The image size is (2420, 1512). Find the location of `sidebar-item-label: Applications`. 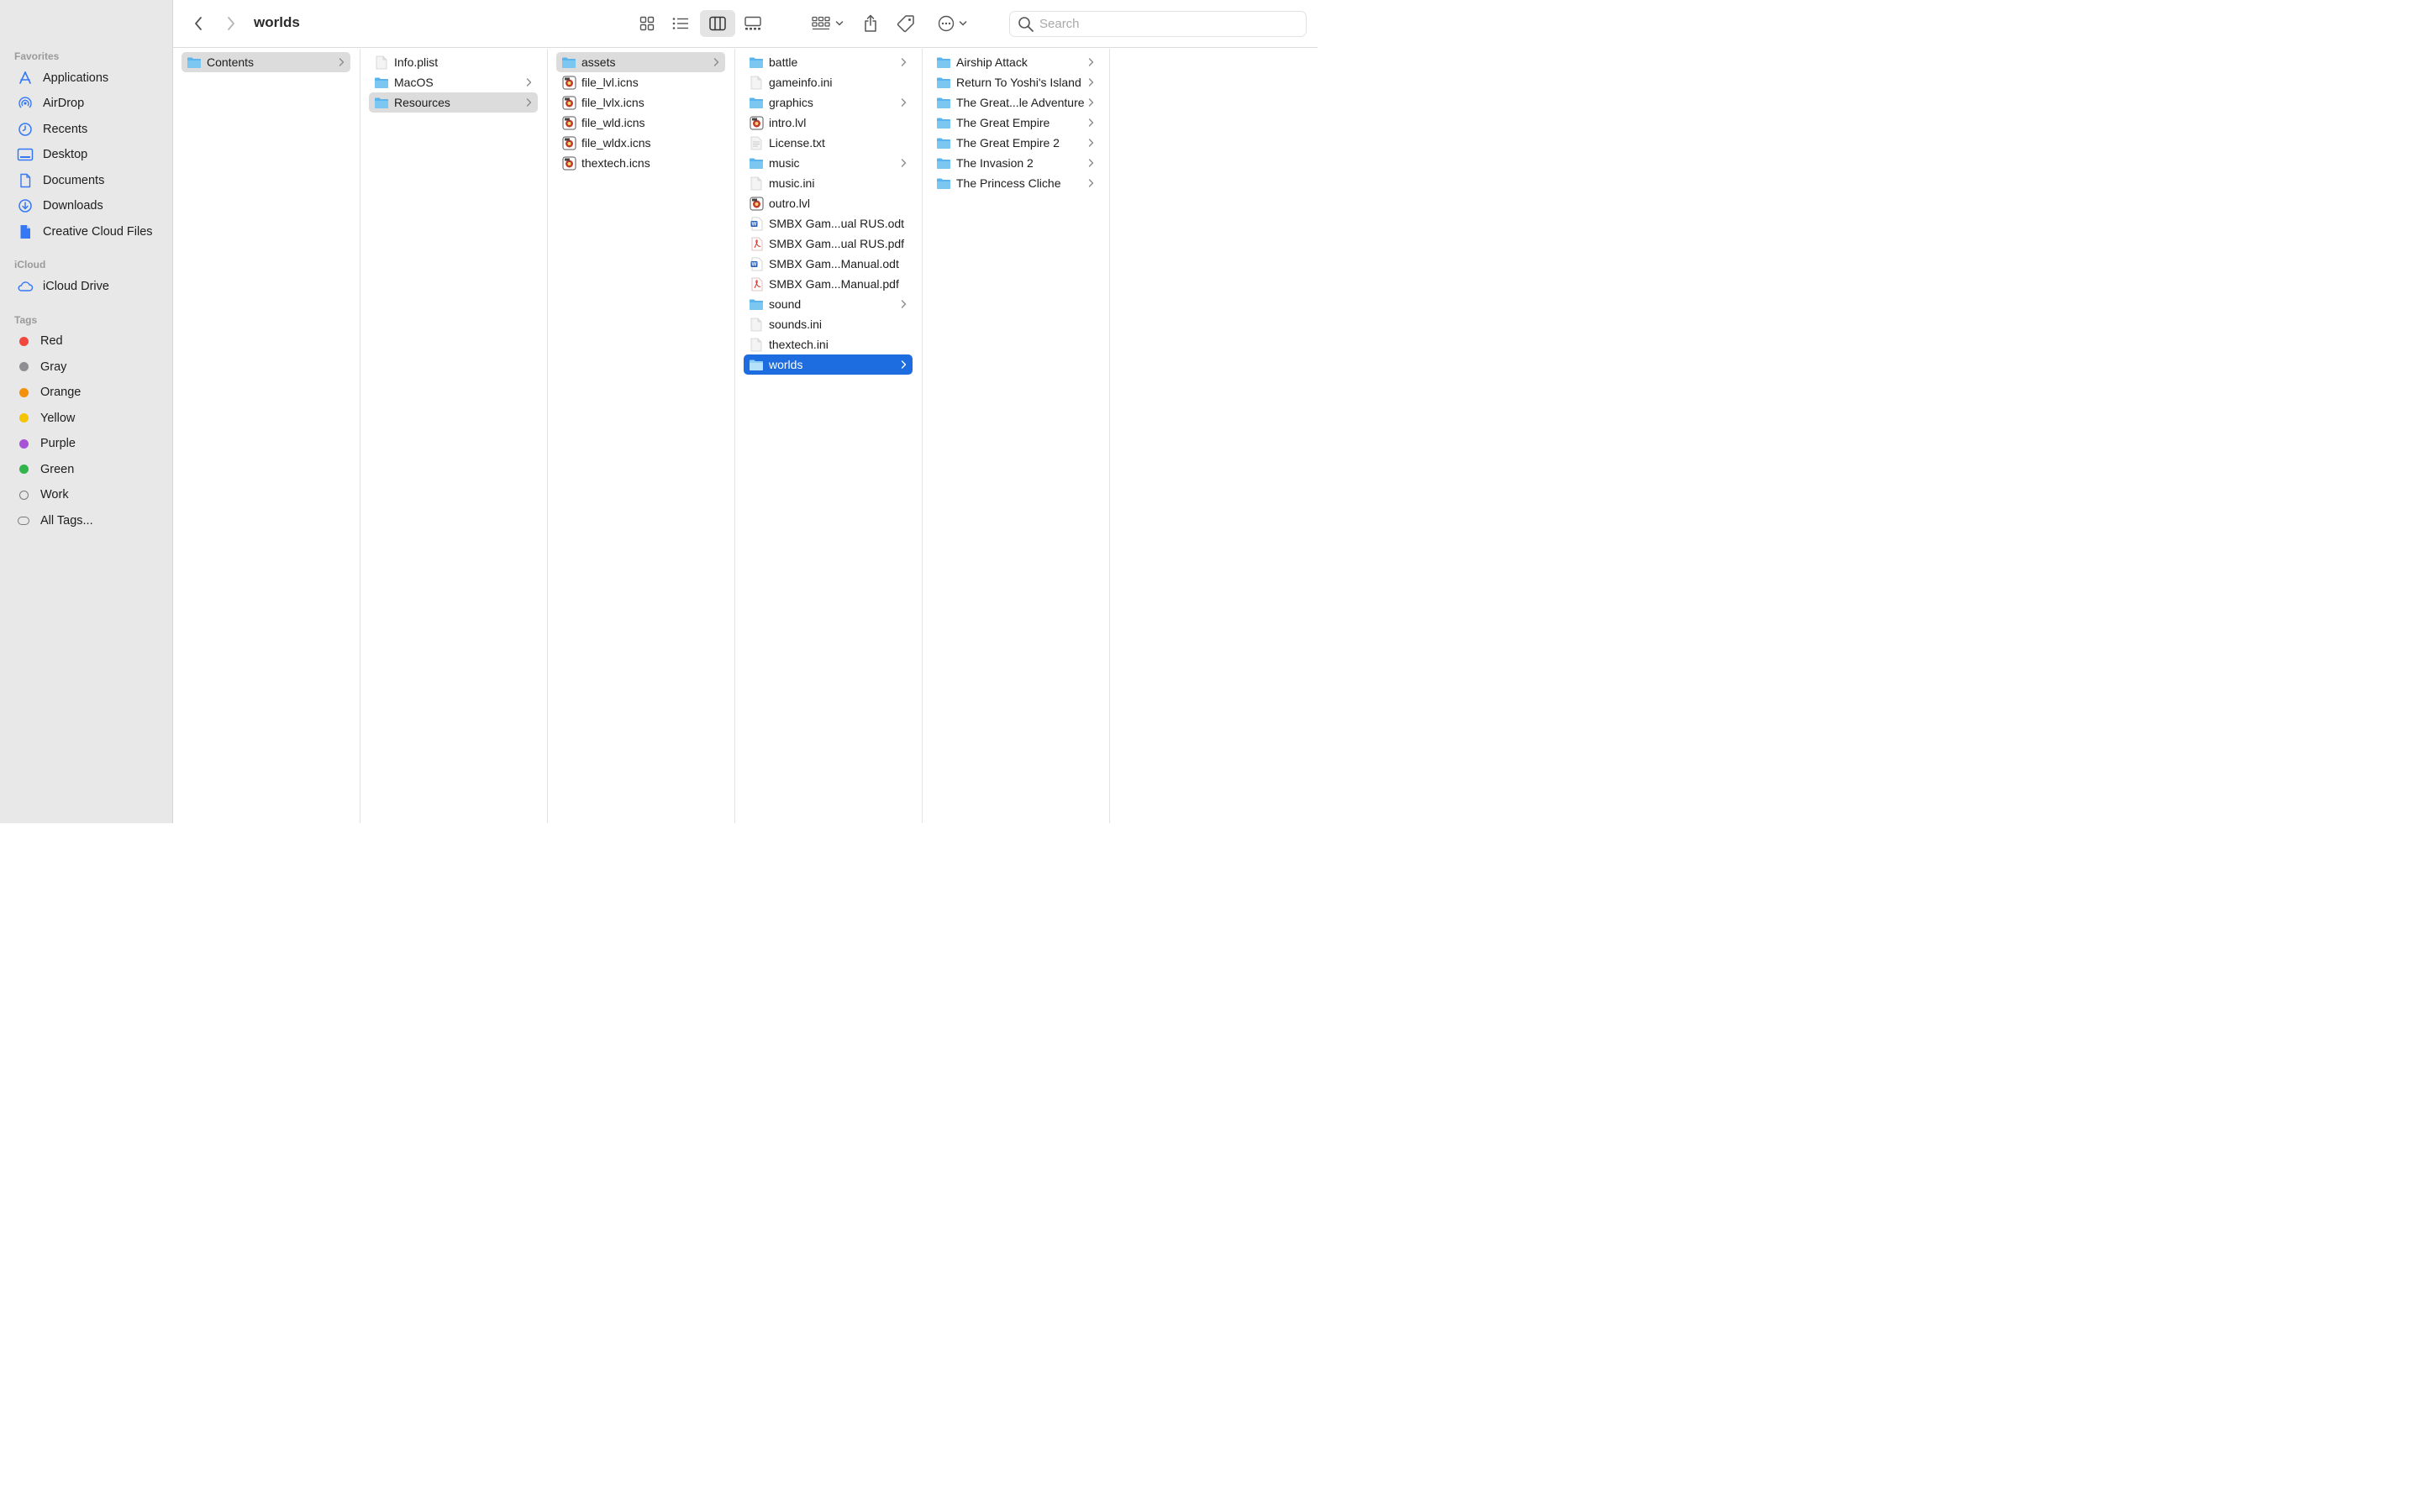

sidebar-item-label: Applications is located at coordinates (76, 78).